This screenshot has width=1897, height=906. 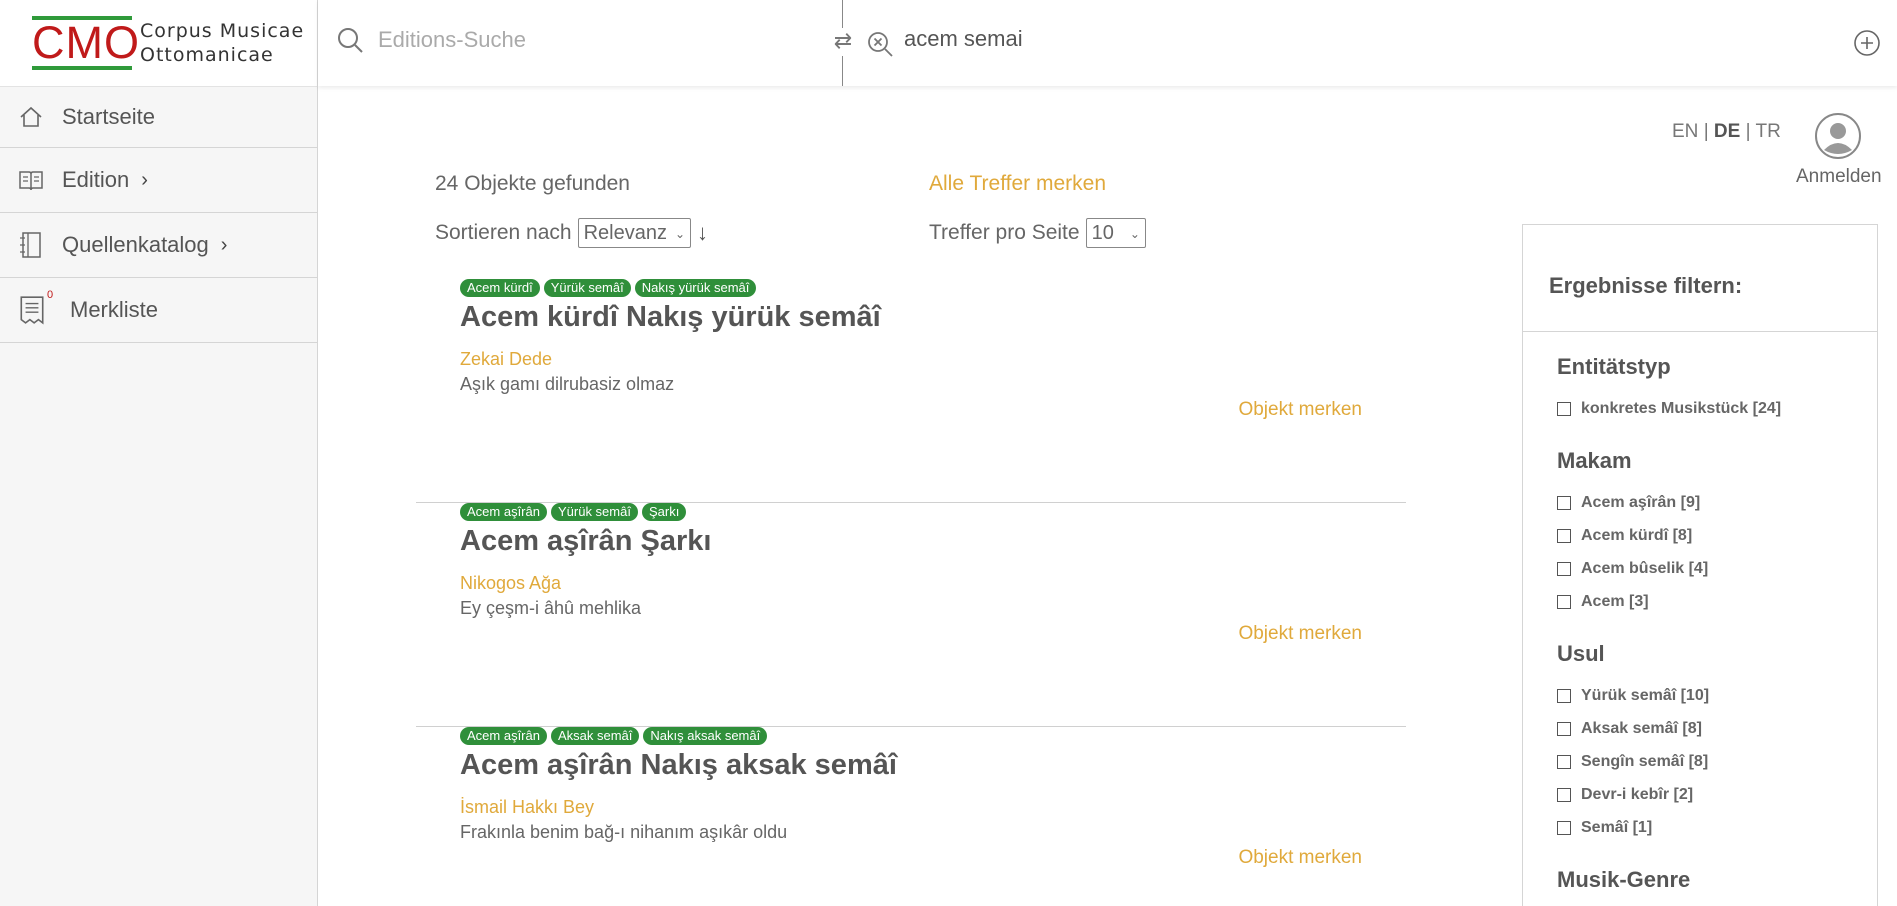 I want to click on tag-genre: Şarkı, so click(x=664, y=512).